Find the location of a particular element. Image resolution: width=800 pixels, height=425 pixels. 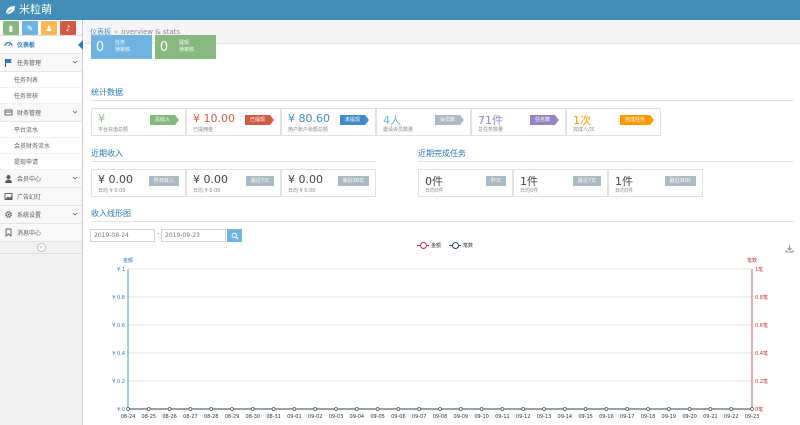

legend-item: 金额 is located at coordinates (429, 245).